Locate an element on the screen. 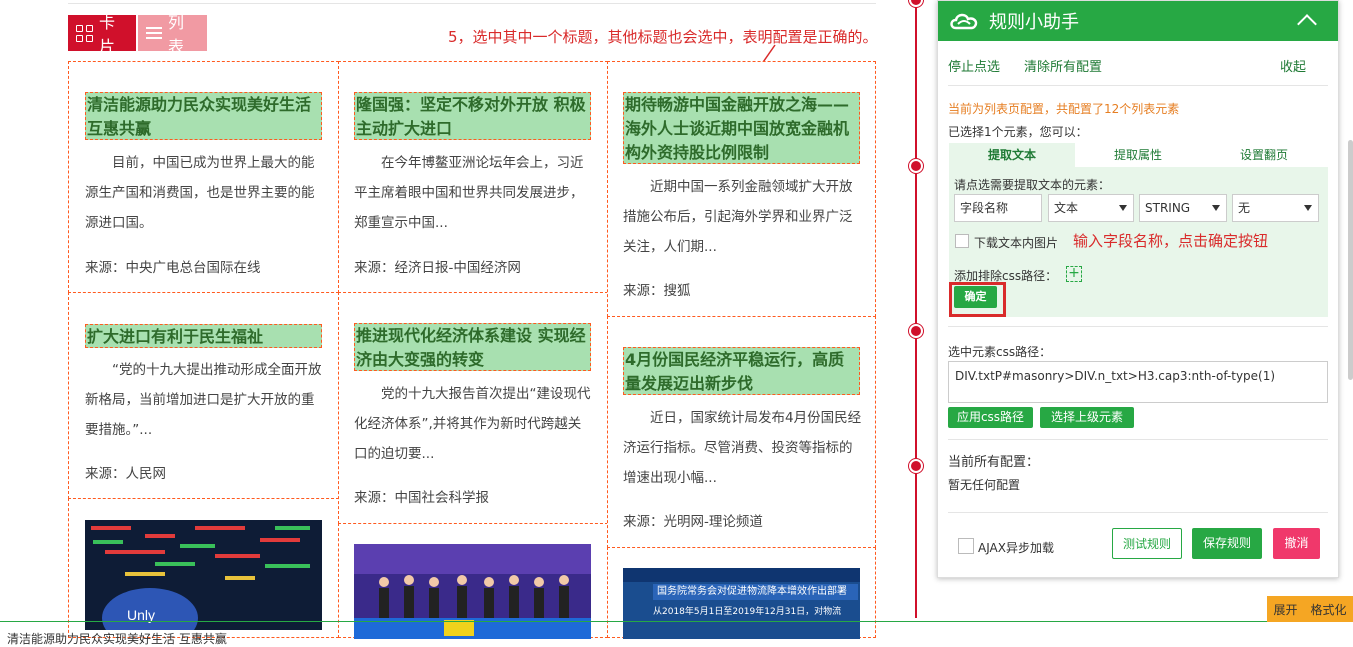 This screenshot has height=647, width=1353. article-image-stock-market: Unly is located at coordinates (203, 575).